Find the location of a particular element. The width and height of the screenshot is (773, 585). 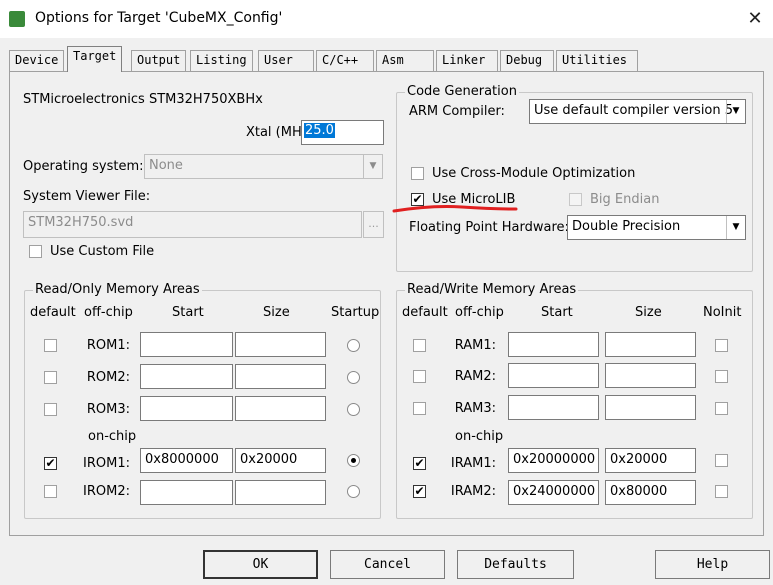

ram1-size-input is located at coordinates (650, 344).